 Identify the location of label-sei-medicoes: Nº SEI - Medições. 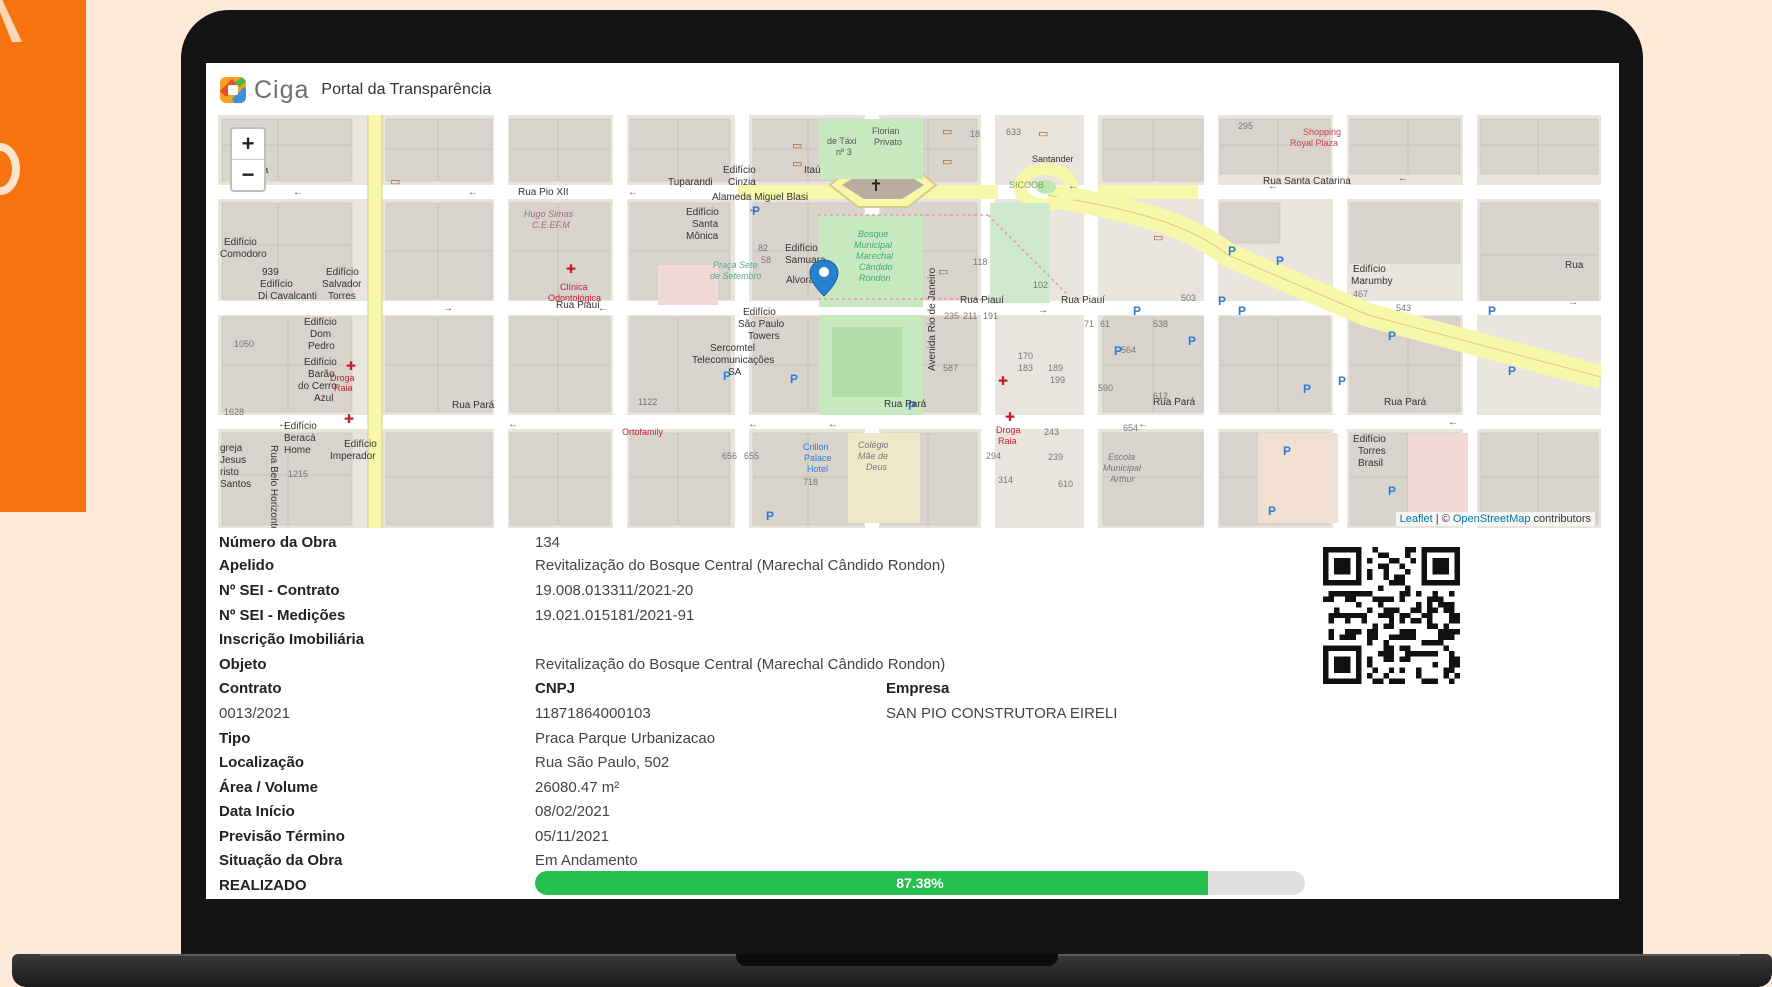
(282, 615).